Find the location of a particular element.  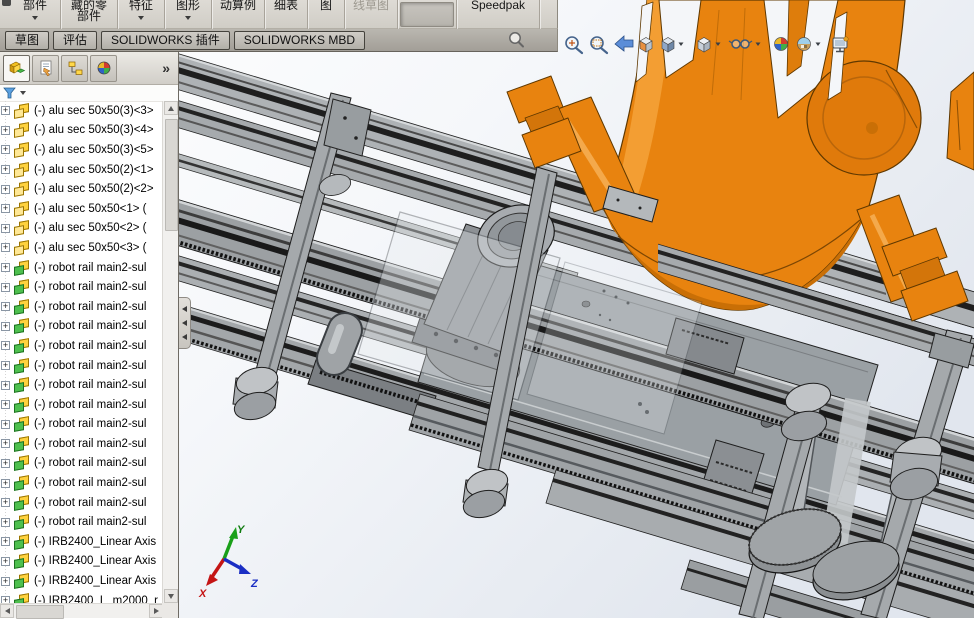

scroll-up-button is located at coordinates (171, 108).